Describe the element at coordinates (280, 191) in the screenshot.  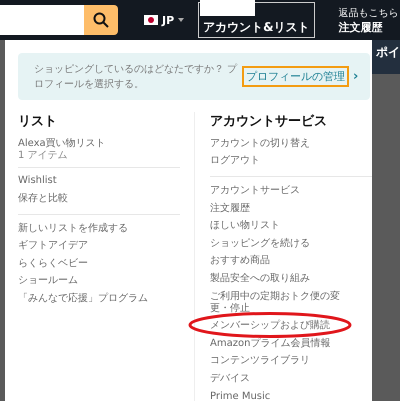
I see `menu-link: アカウントサービス` at that location.